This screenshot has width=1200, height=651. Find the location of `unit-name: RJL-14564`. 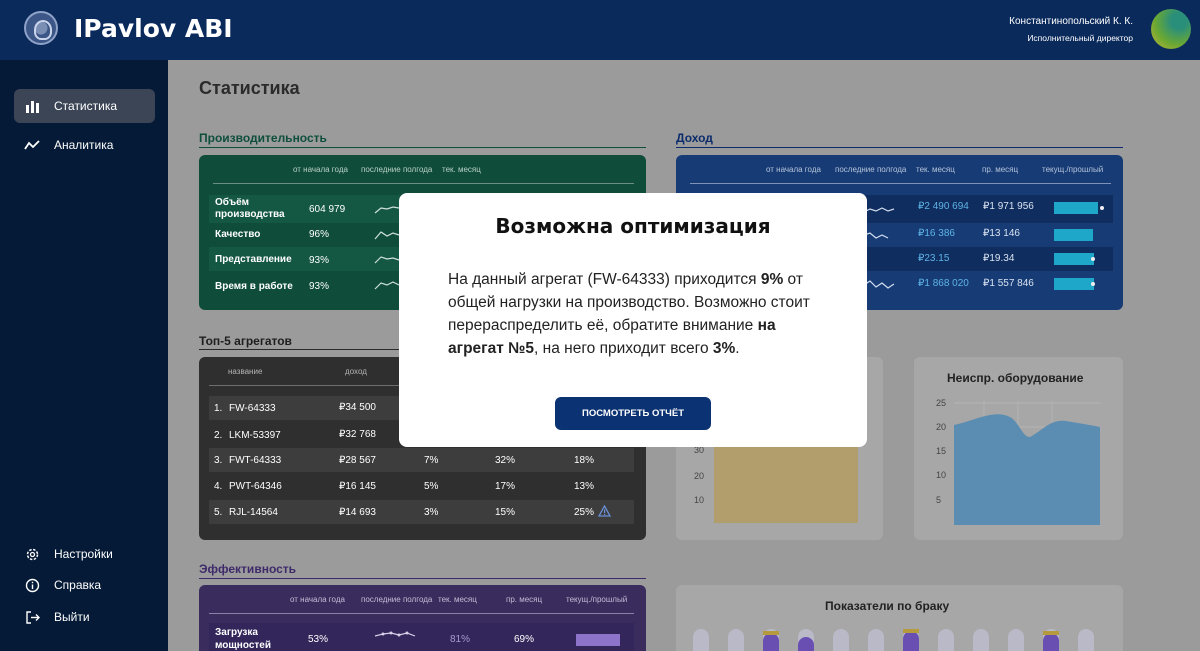

unit-name: RJL-14564 is located at coordinates (253, 512).